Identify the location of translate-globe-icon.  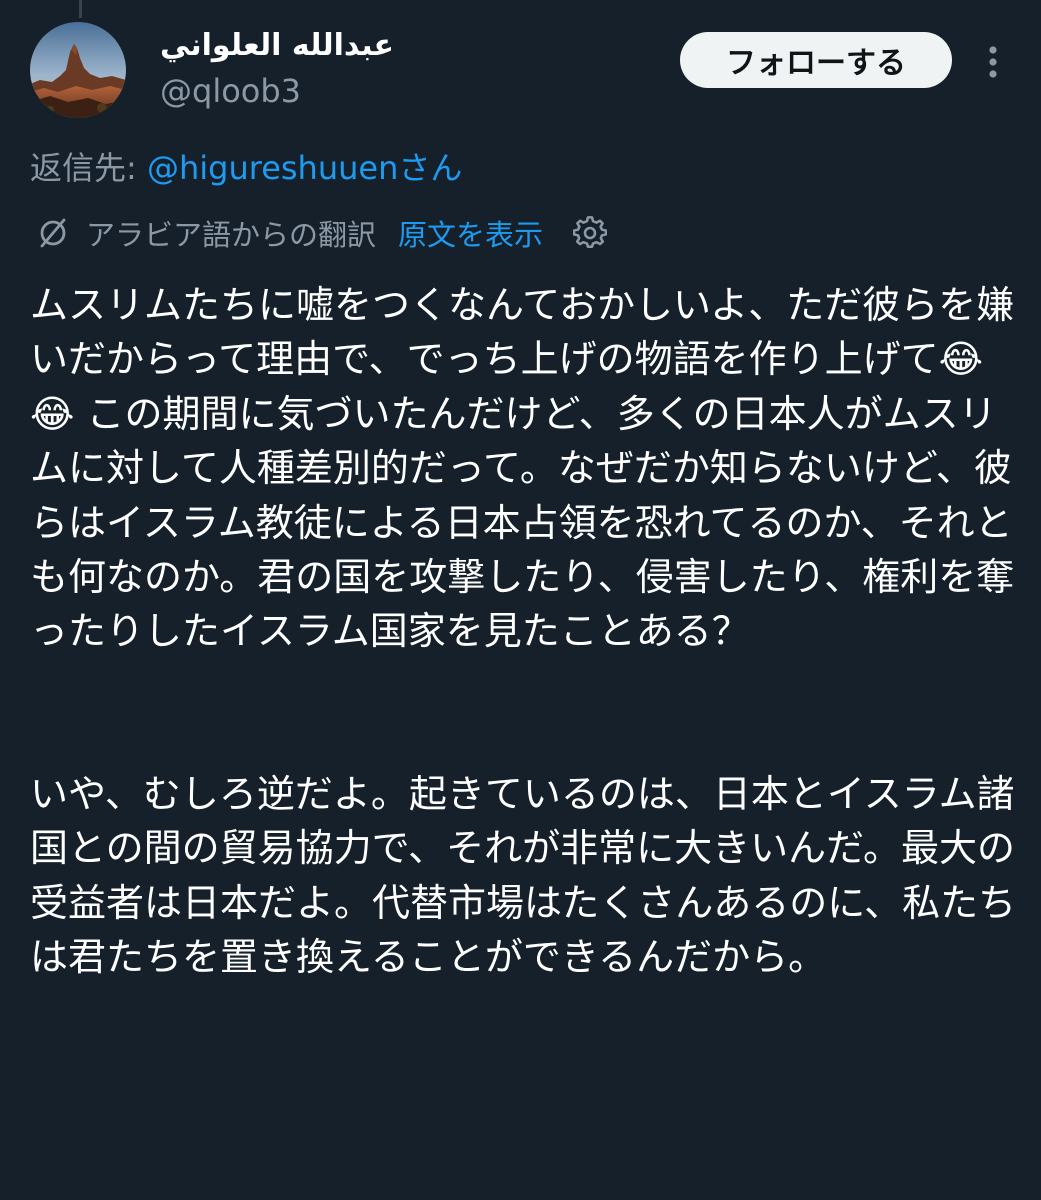
(53, 233).